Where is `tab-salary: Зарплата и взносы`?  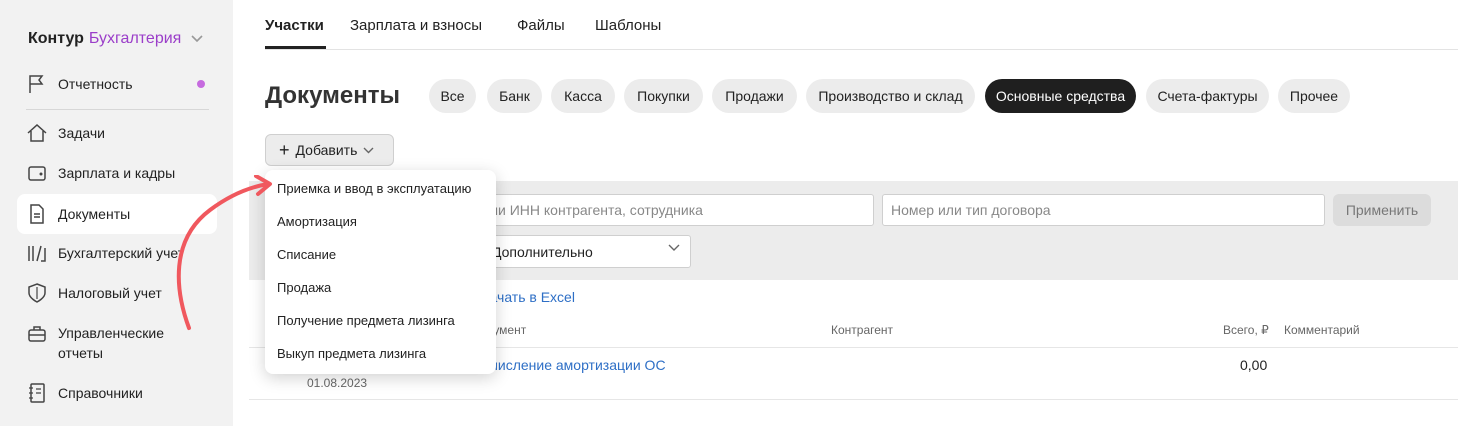 tab-salary: Зарплата и взносы is located at coordinates (416, 25).